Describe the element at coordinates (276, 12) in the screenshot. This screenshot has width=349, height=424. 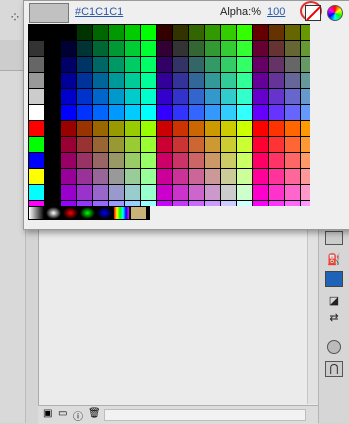
I see `alpha-value-field: 100` at that location.